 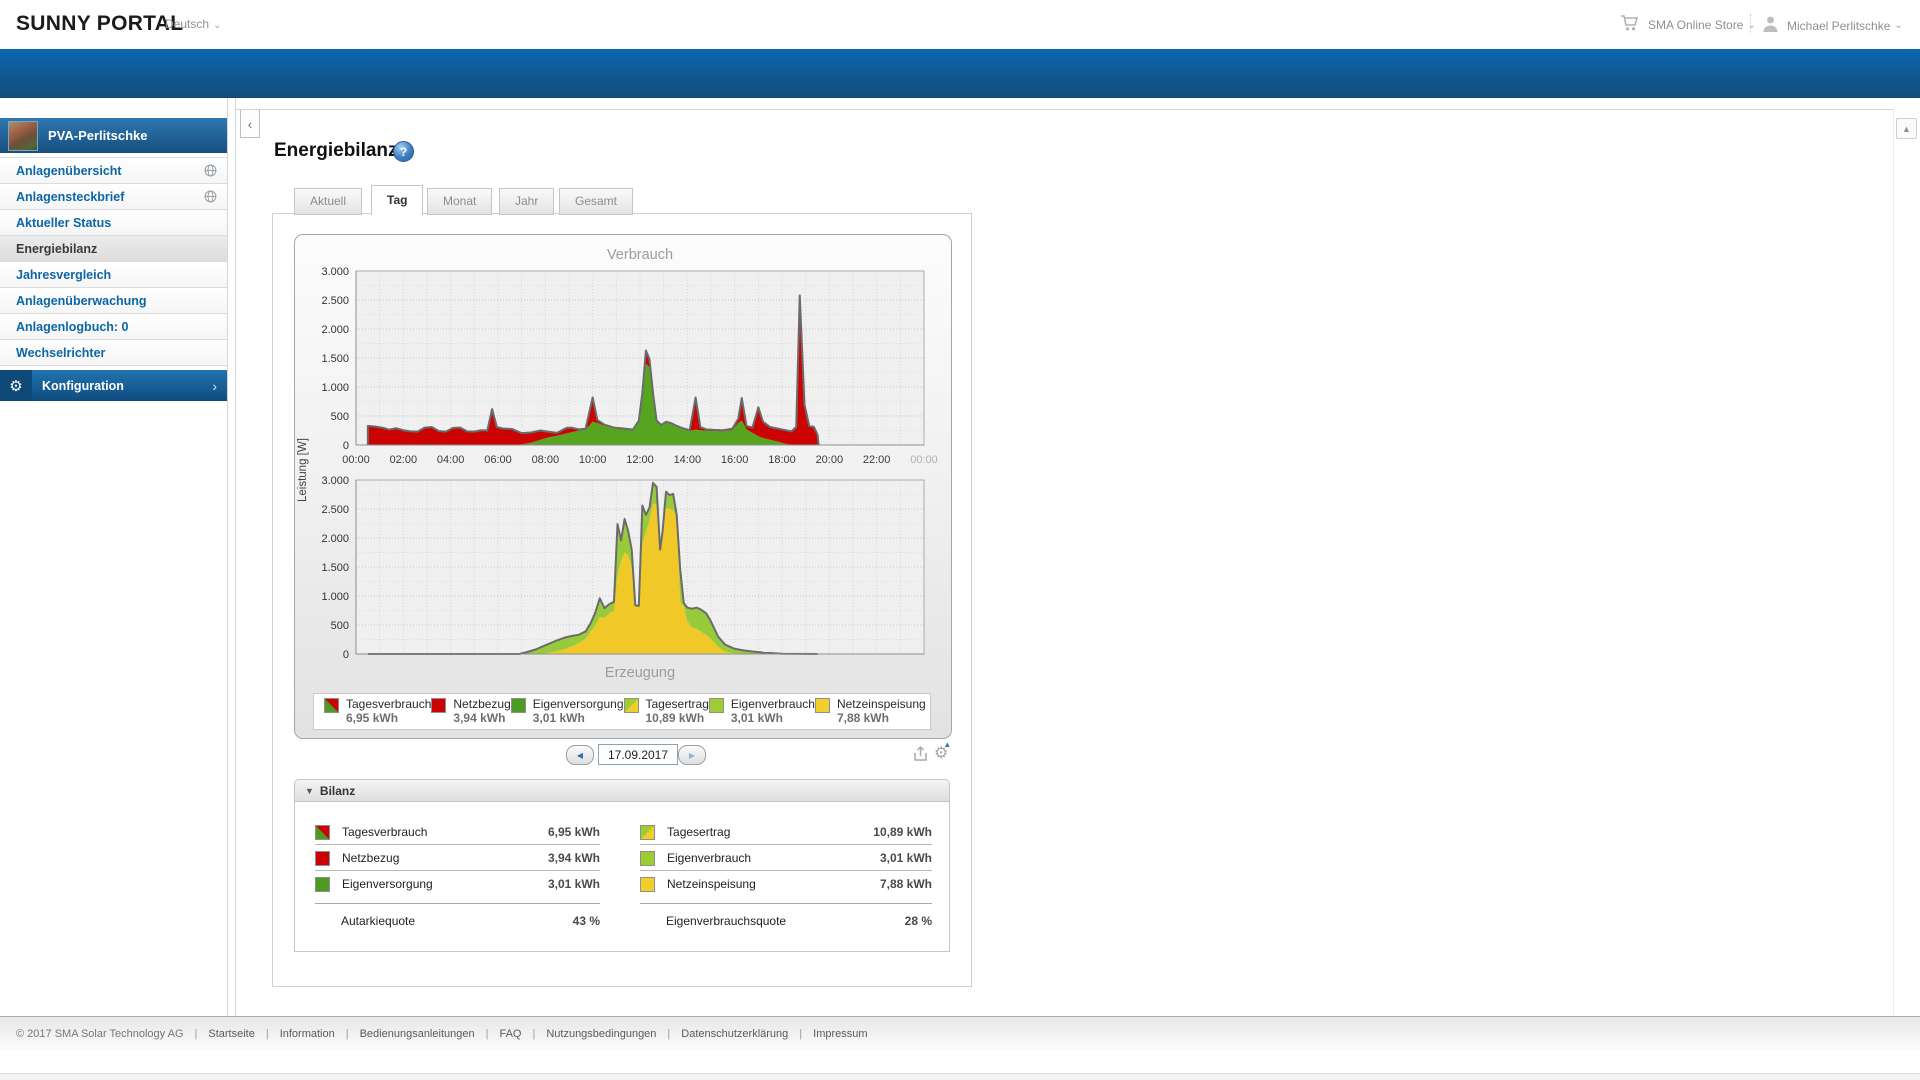 I want to click on sidebar-item-anlagenuebersicht: Anlagenübersicht, so click(x=113, y=170).